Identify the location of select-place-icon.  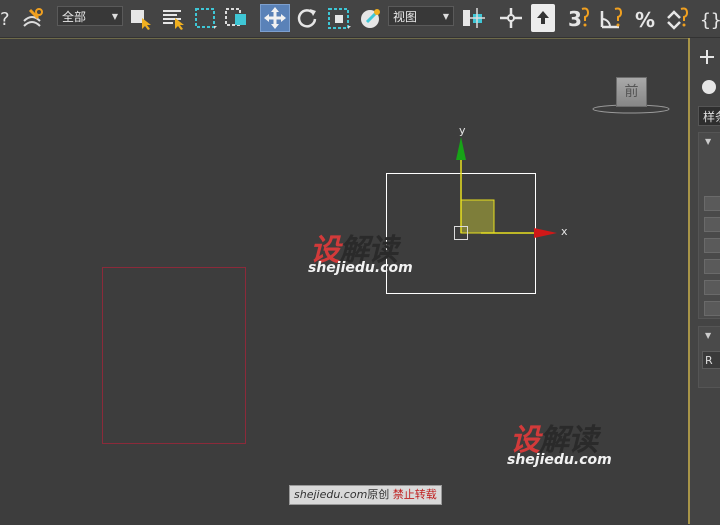
(371, 18).